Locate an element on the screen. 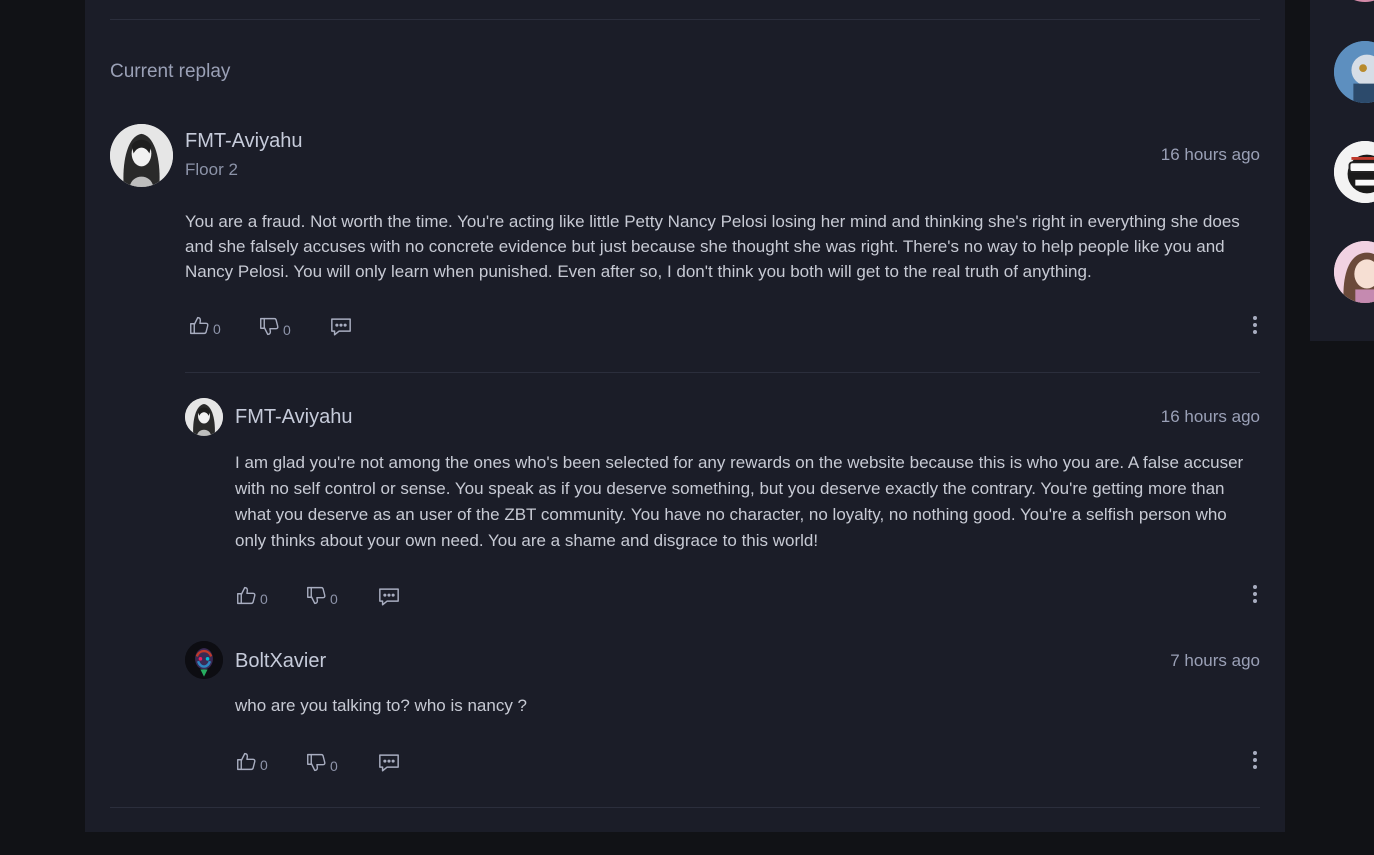 The height and width of the screenshot is (855, 1374). comment-time: 16 hours ago is located at coordinates (1210, 154).